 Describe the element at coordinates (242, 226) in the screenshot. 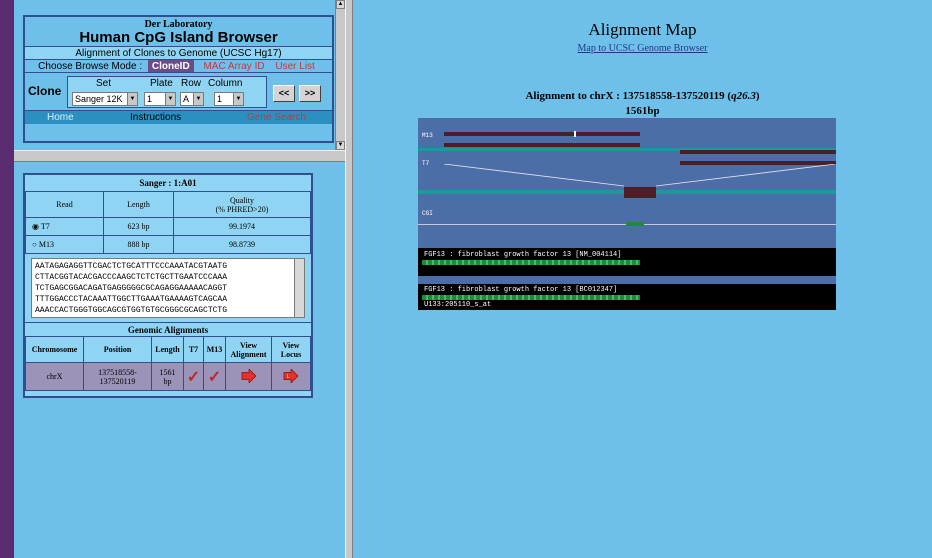

I see `read-quality: 99.1974` at that location.